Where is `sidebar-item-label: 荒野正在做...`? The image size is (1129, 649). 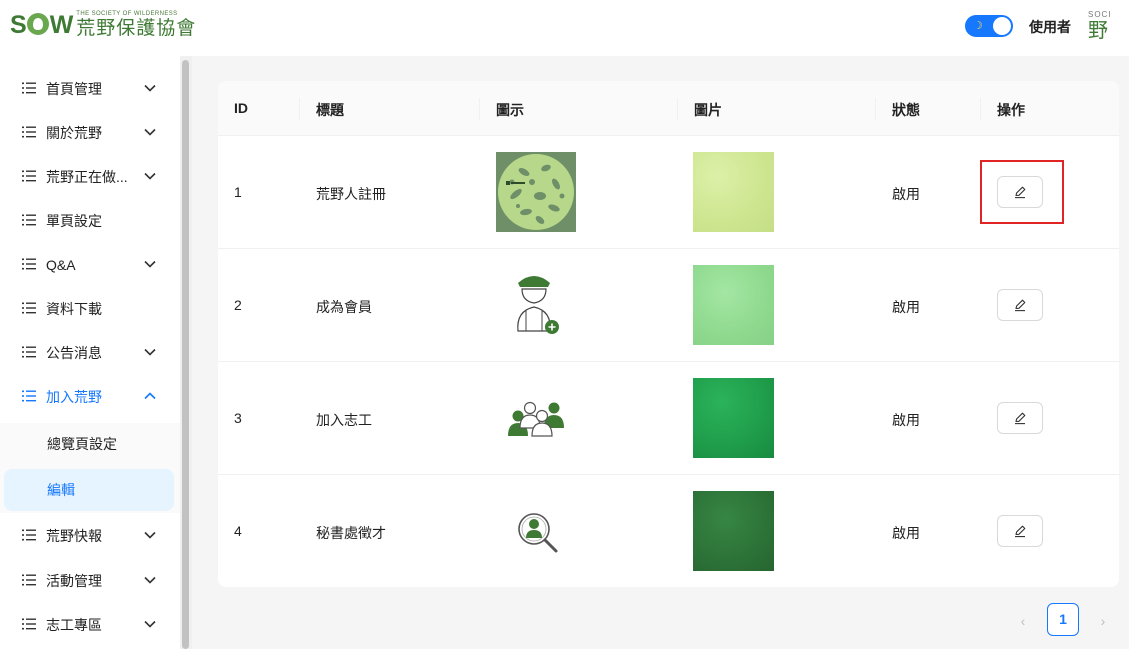 sidebar-item-label: 荒野正在做... is located at coordinates (87, 177).